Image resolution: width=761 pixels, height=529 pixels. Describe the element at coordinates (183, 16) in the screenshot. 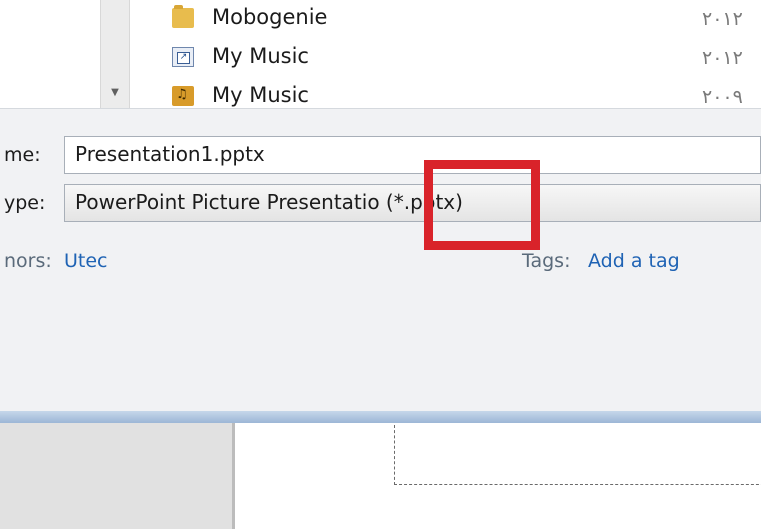

I see `folder-icon` at that location.